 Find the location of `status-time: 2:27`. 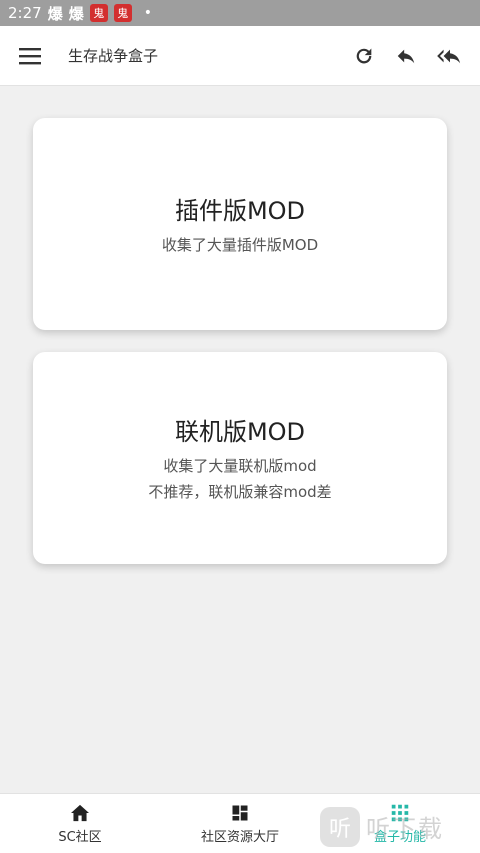

status-time: 2:27 is located at coordinates (25, 13).